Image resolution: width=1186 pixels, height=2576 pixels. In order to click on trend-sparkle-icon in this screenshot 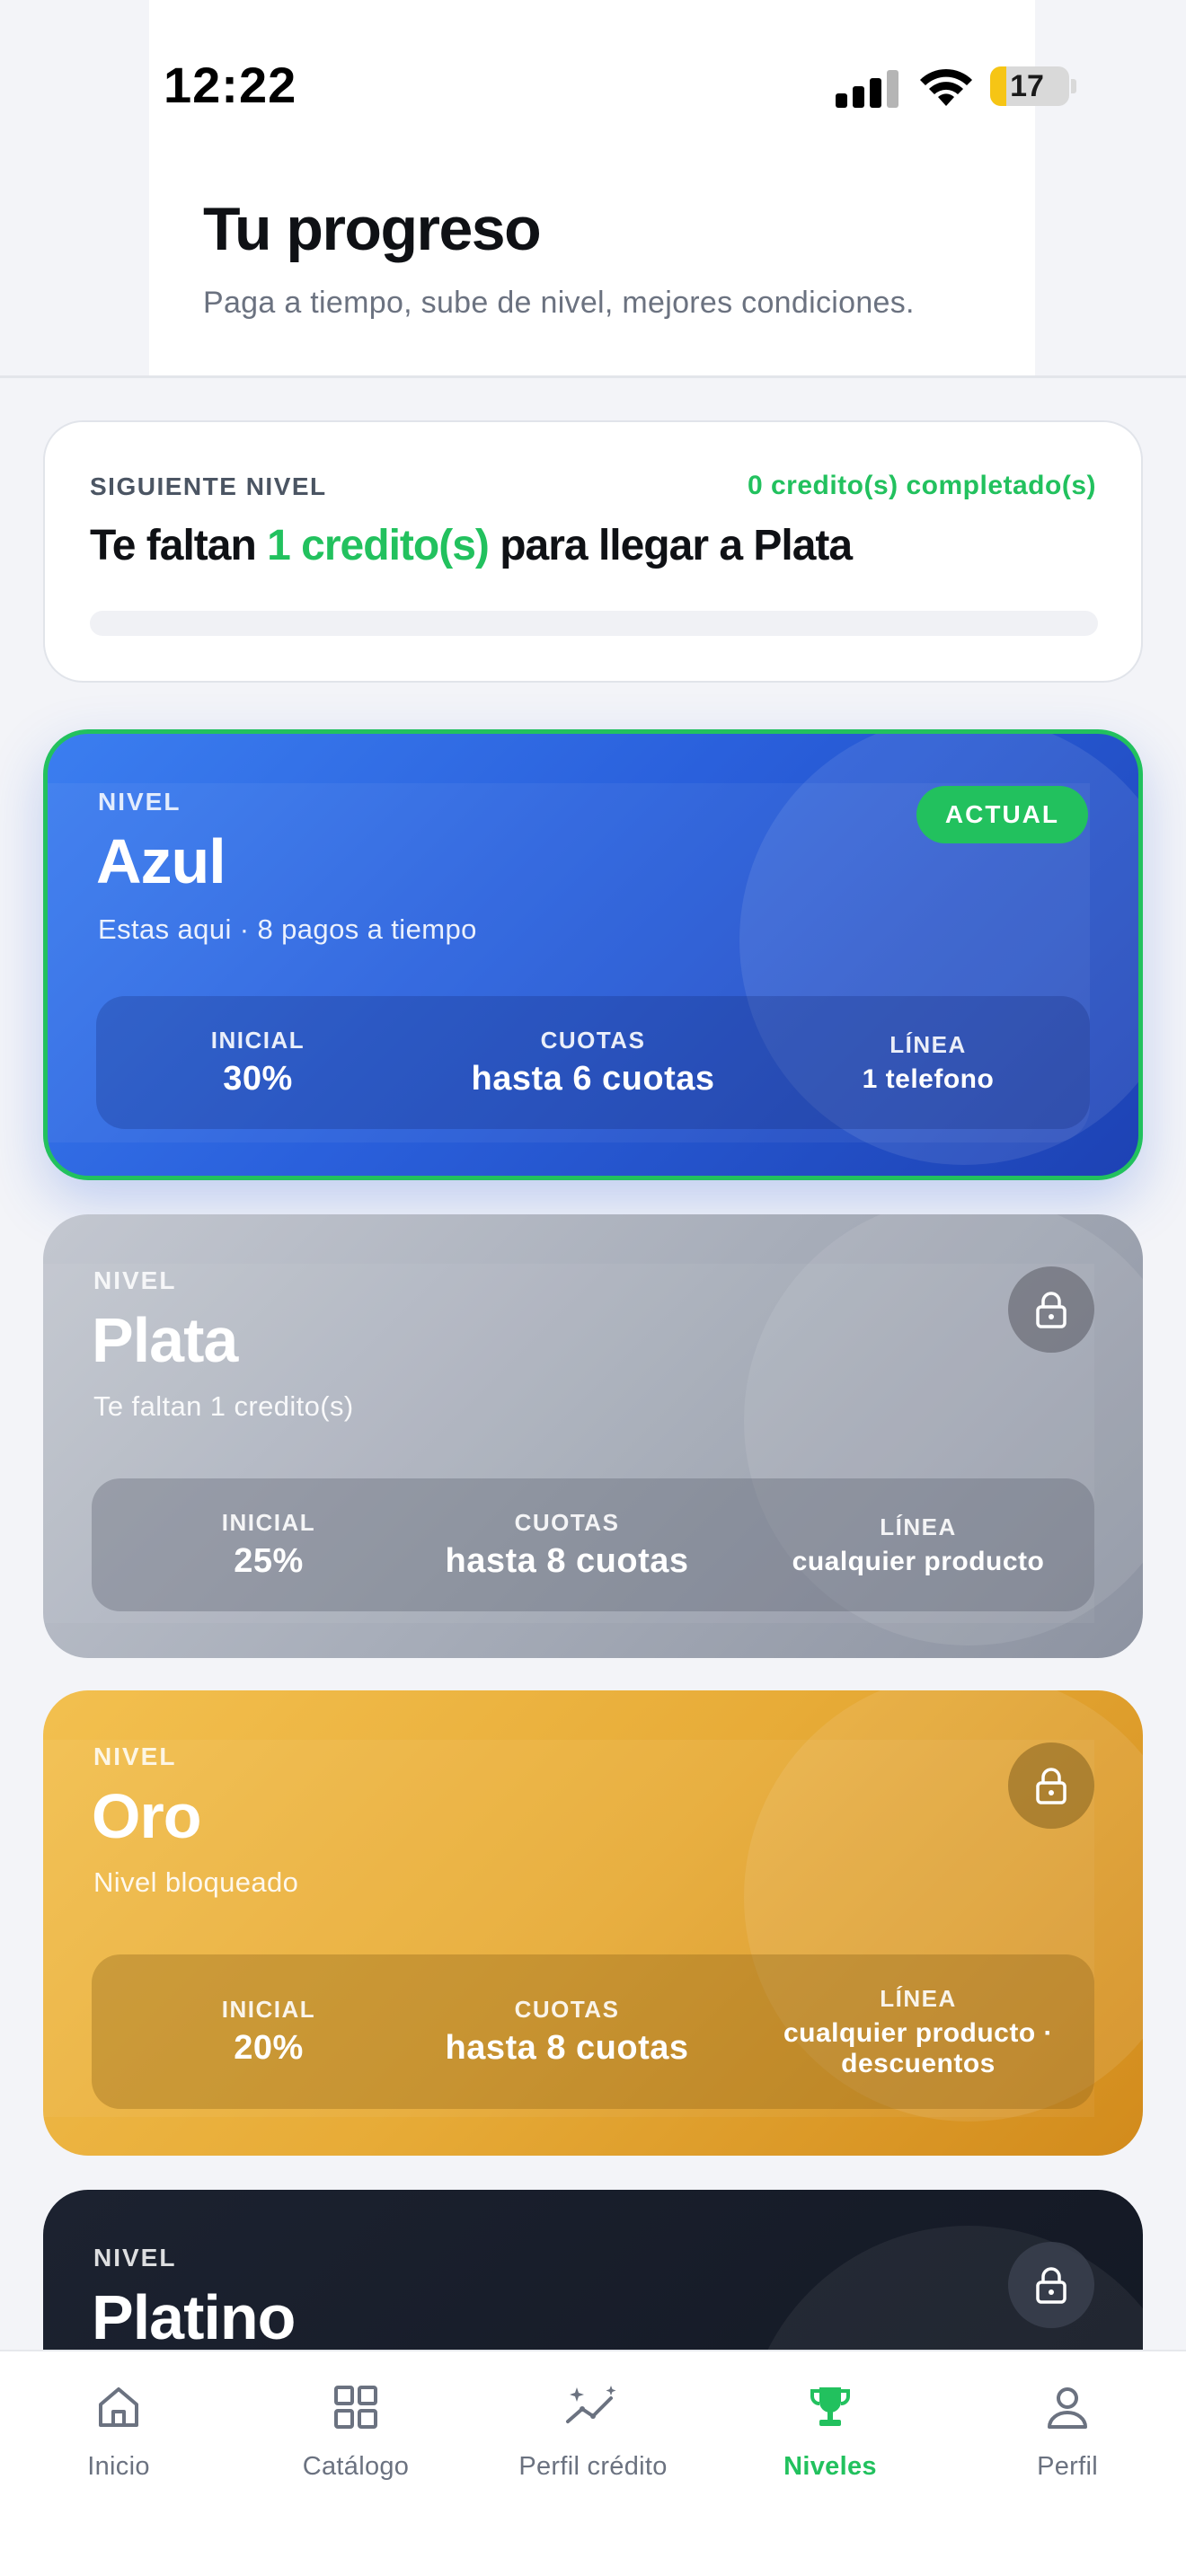, I will do `click(593, 2407)`.